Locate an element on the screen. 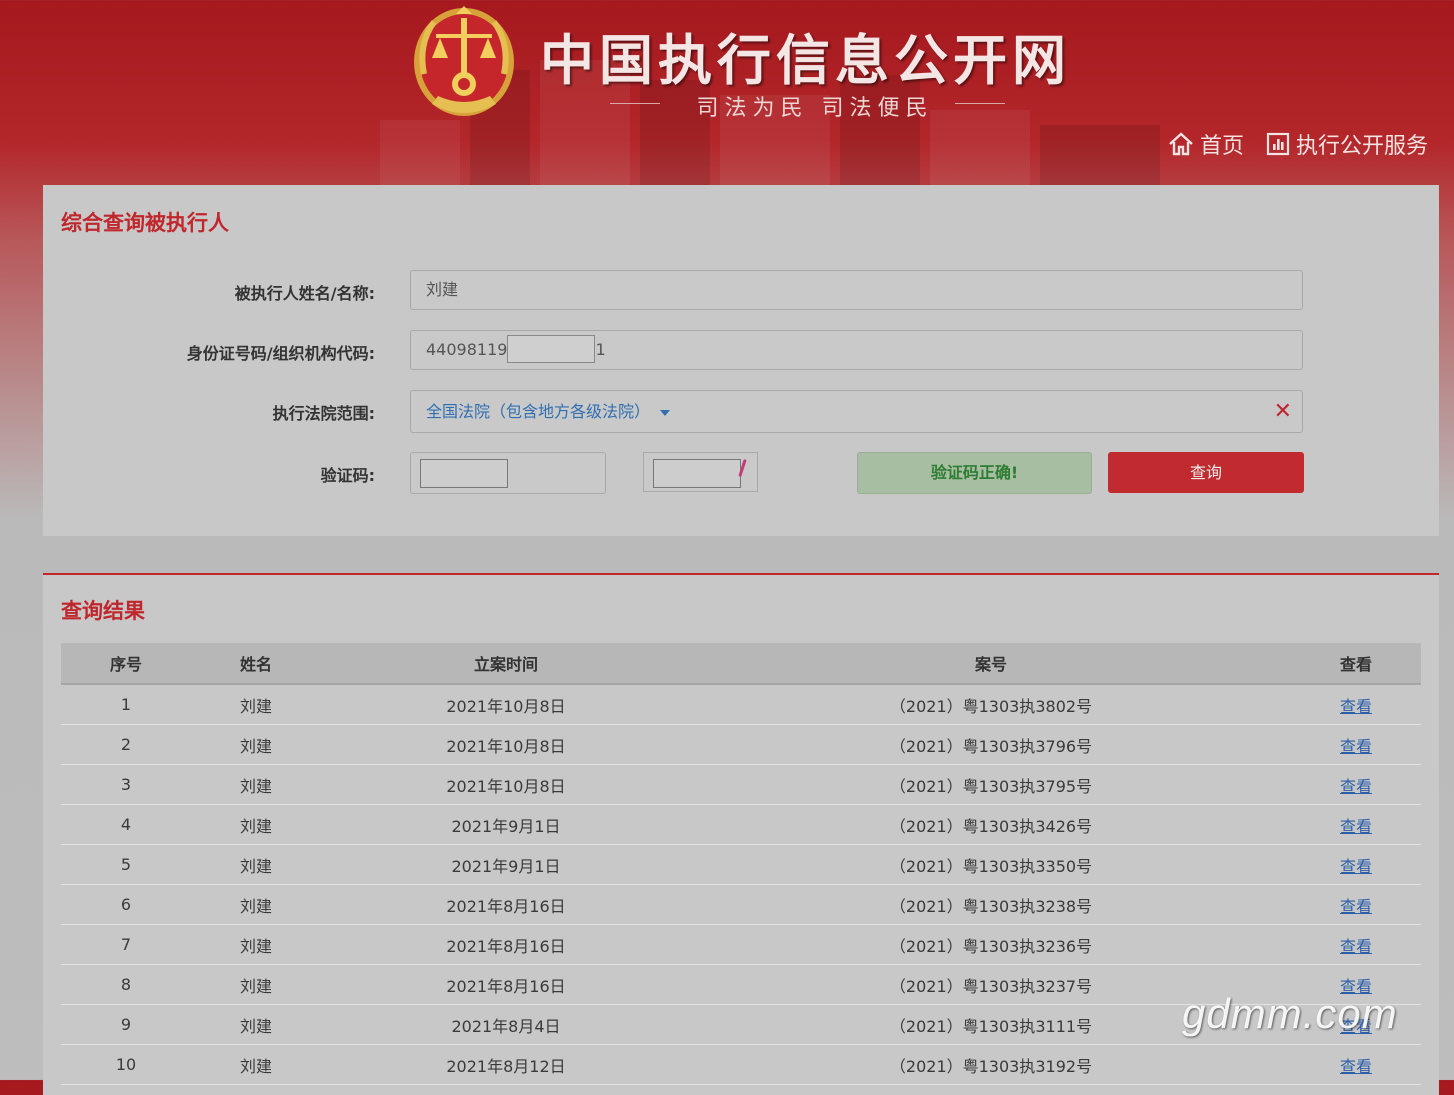 The width and height of the screenshot is (1454, 1095). site-title: 中国执行信息公开网 is located at coordinates (805, 60).